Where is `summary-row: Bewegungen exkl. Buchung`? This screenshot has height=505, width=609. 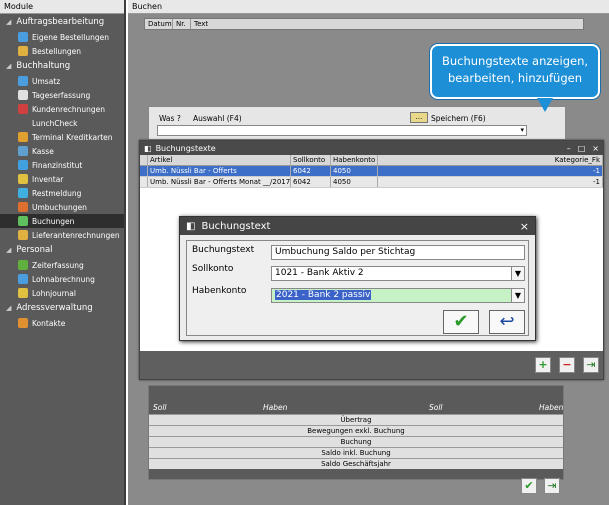
summary-row: Bewegungen exkl. Buchung is located at coordinates (356, 430).